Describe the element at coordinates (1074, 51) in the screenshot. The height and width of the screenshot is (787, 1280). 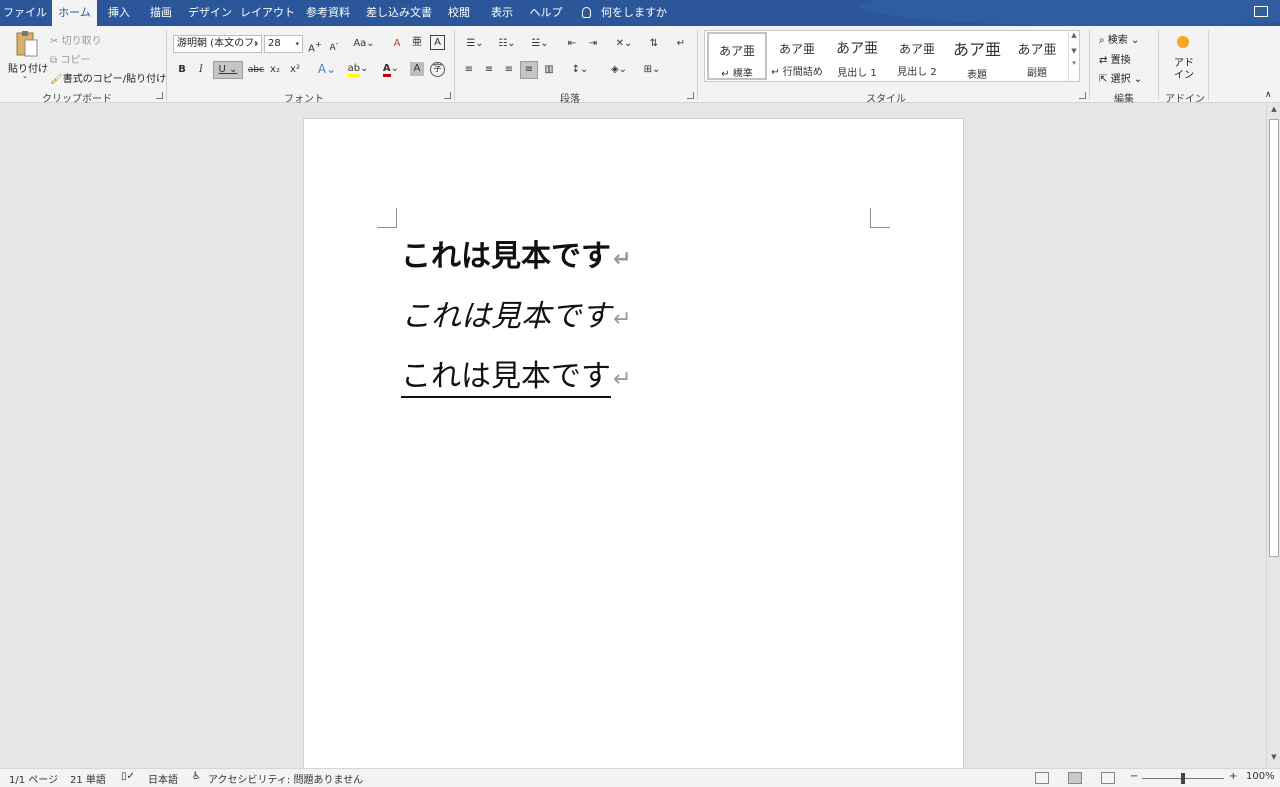
I see `chevron-down-icon: ▼` at that location.